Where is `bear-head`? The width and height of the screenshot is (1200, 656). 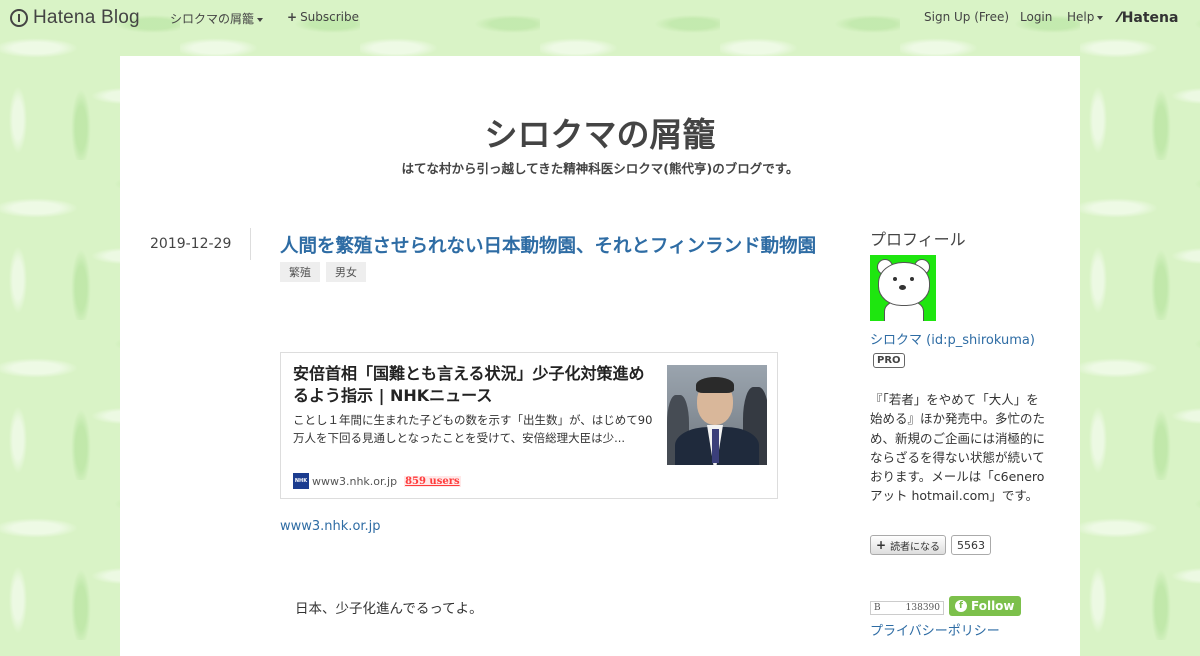 bear-head is located at coordinates (904, 284).